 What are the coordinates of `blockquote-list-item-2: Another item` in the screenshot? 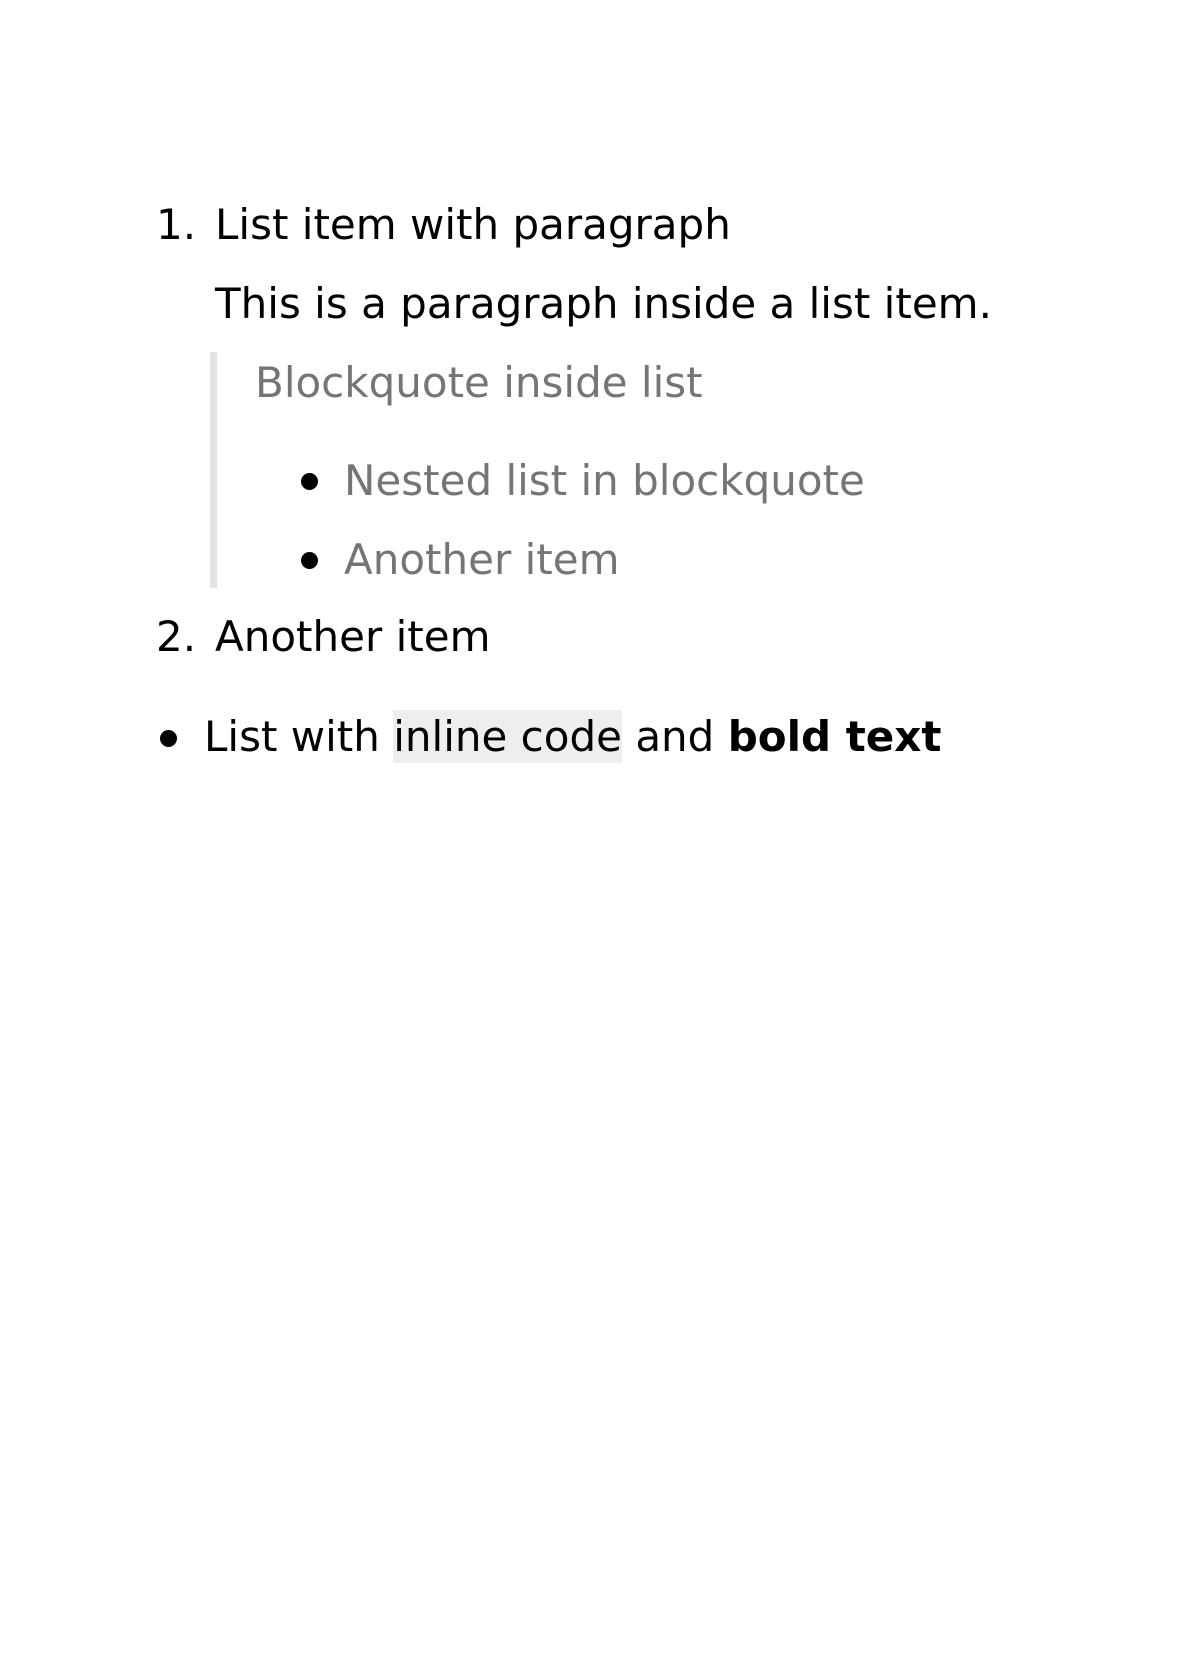 It's located at (482, 559).